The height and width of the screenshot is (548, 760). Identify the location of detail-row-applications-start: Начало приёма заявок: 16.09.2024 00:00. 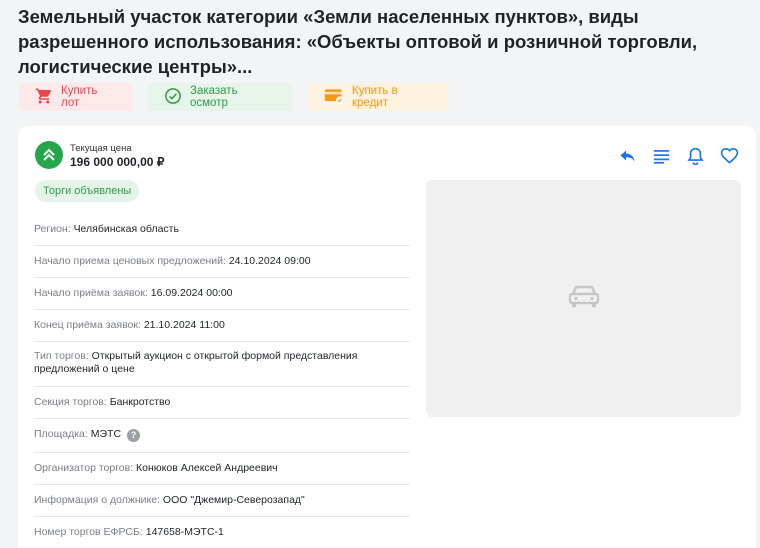
(222, 294).